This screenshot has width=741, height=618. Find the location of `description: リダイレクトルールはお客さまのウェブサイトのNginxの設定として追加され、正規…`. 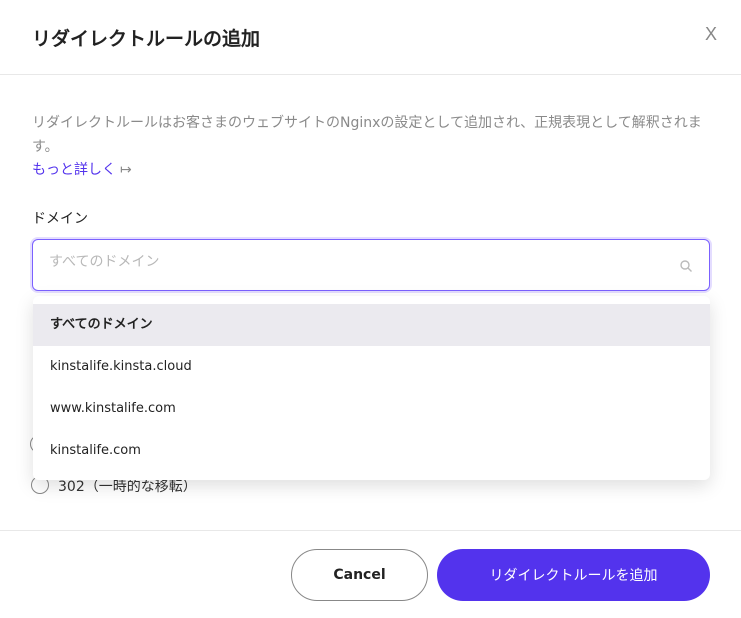

description: リダイレクトルールはお客さまのウェブサイトのNginxの設定として追加され、正規… is located at coordinates (367, 135).